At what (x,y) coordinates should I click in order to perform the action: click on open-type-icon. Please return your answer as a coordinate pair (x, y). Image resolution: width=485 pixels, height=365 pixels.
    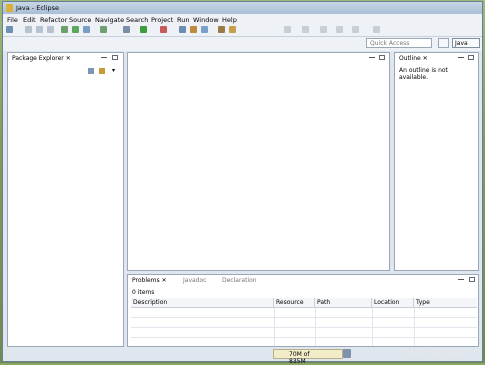
    Looking at the image, I should click on (182, 29).